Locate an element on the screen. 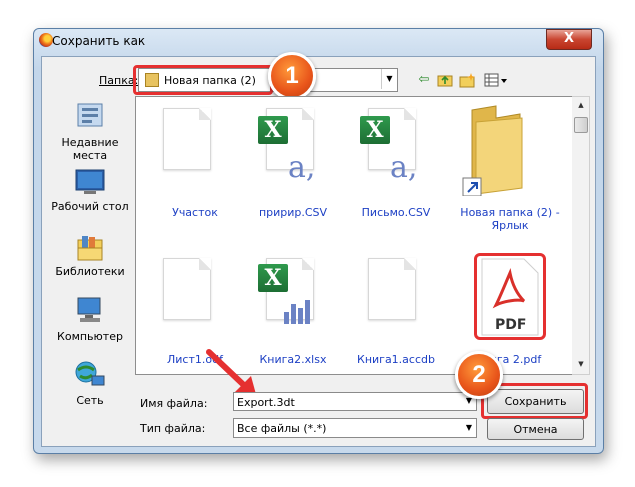 This screenshot has height=487, width=635. firefox-icon is located at coordinates (46, 40).